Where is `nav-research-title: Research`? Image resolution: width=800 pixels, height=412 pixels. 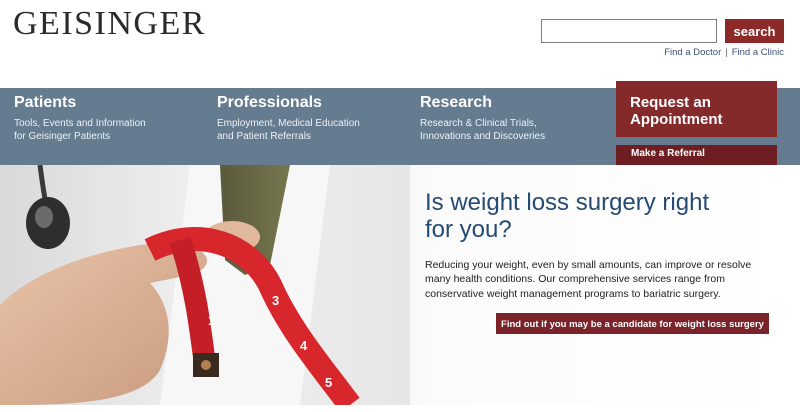 nav-research-title: Research is located at coordinates (500, 103).